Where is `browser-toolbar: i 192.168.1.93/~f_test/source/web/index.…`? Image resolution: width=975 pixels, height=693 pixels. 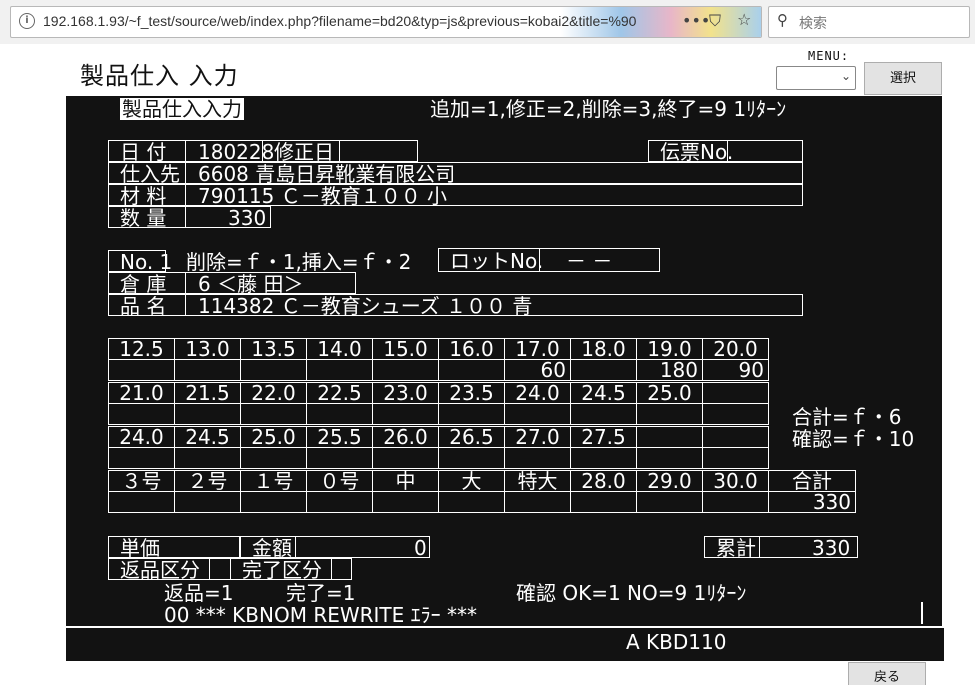
browser-toolbar: i 192.168.1.93/~f_test/source/web/index.… is located at coordinates (487, 22).